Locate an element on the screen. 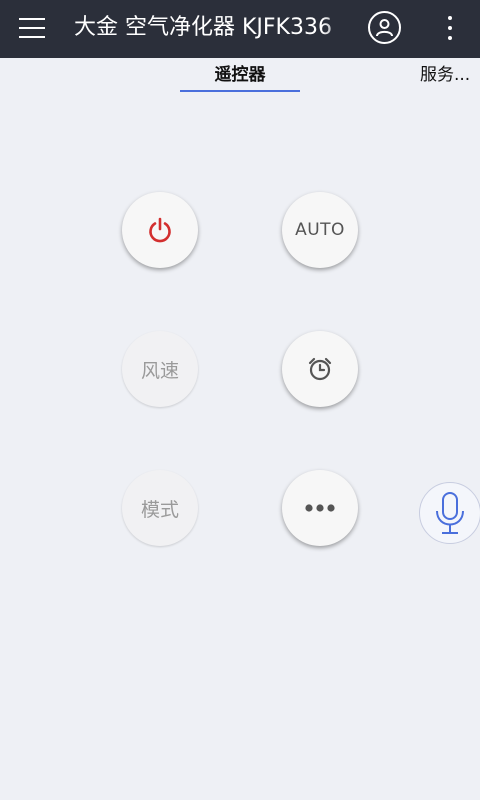  voice-button is located at coordinates (449, 513).